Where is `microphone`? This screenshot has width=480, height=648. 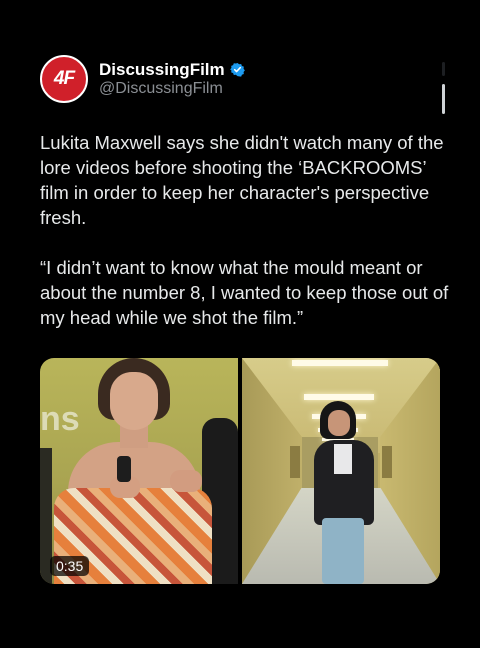 microphone is located at coordinates (124, 469).